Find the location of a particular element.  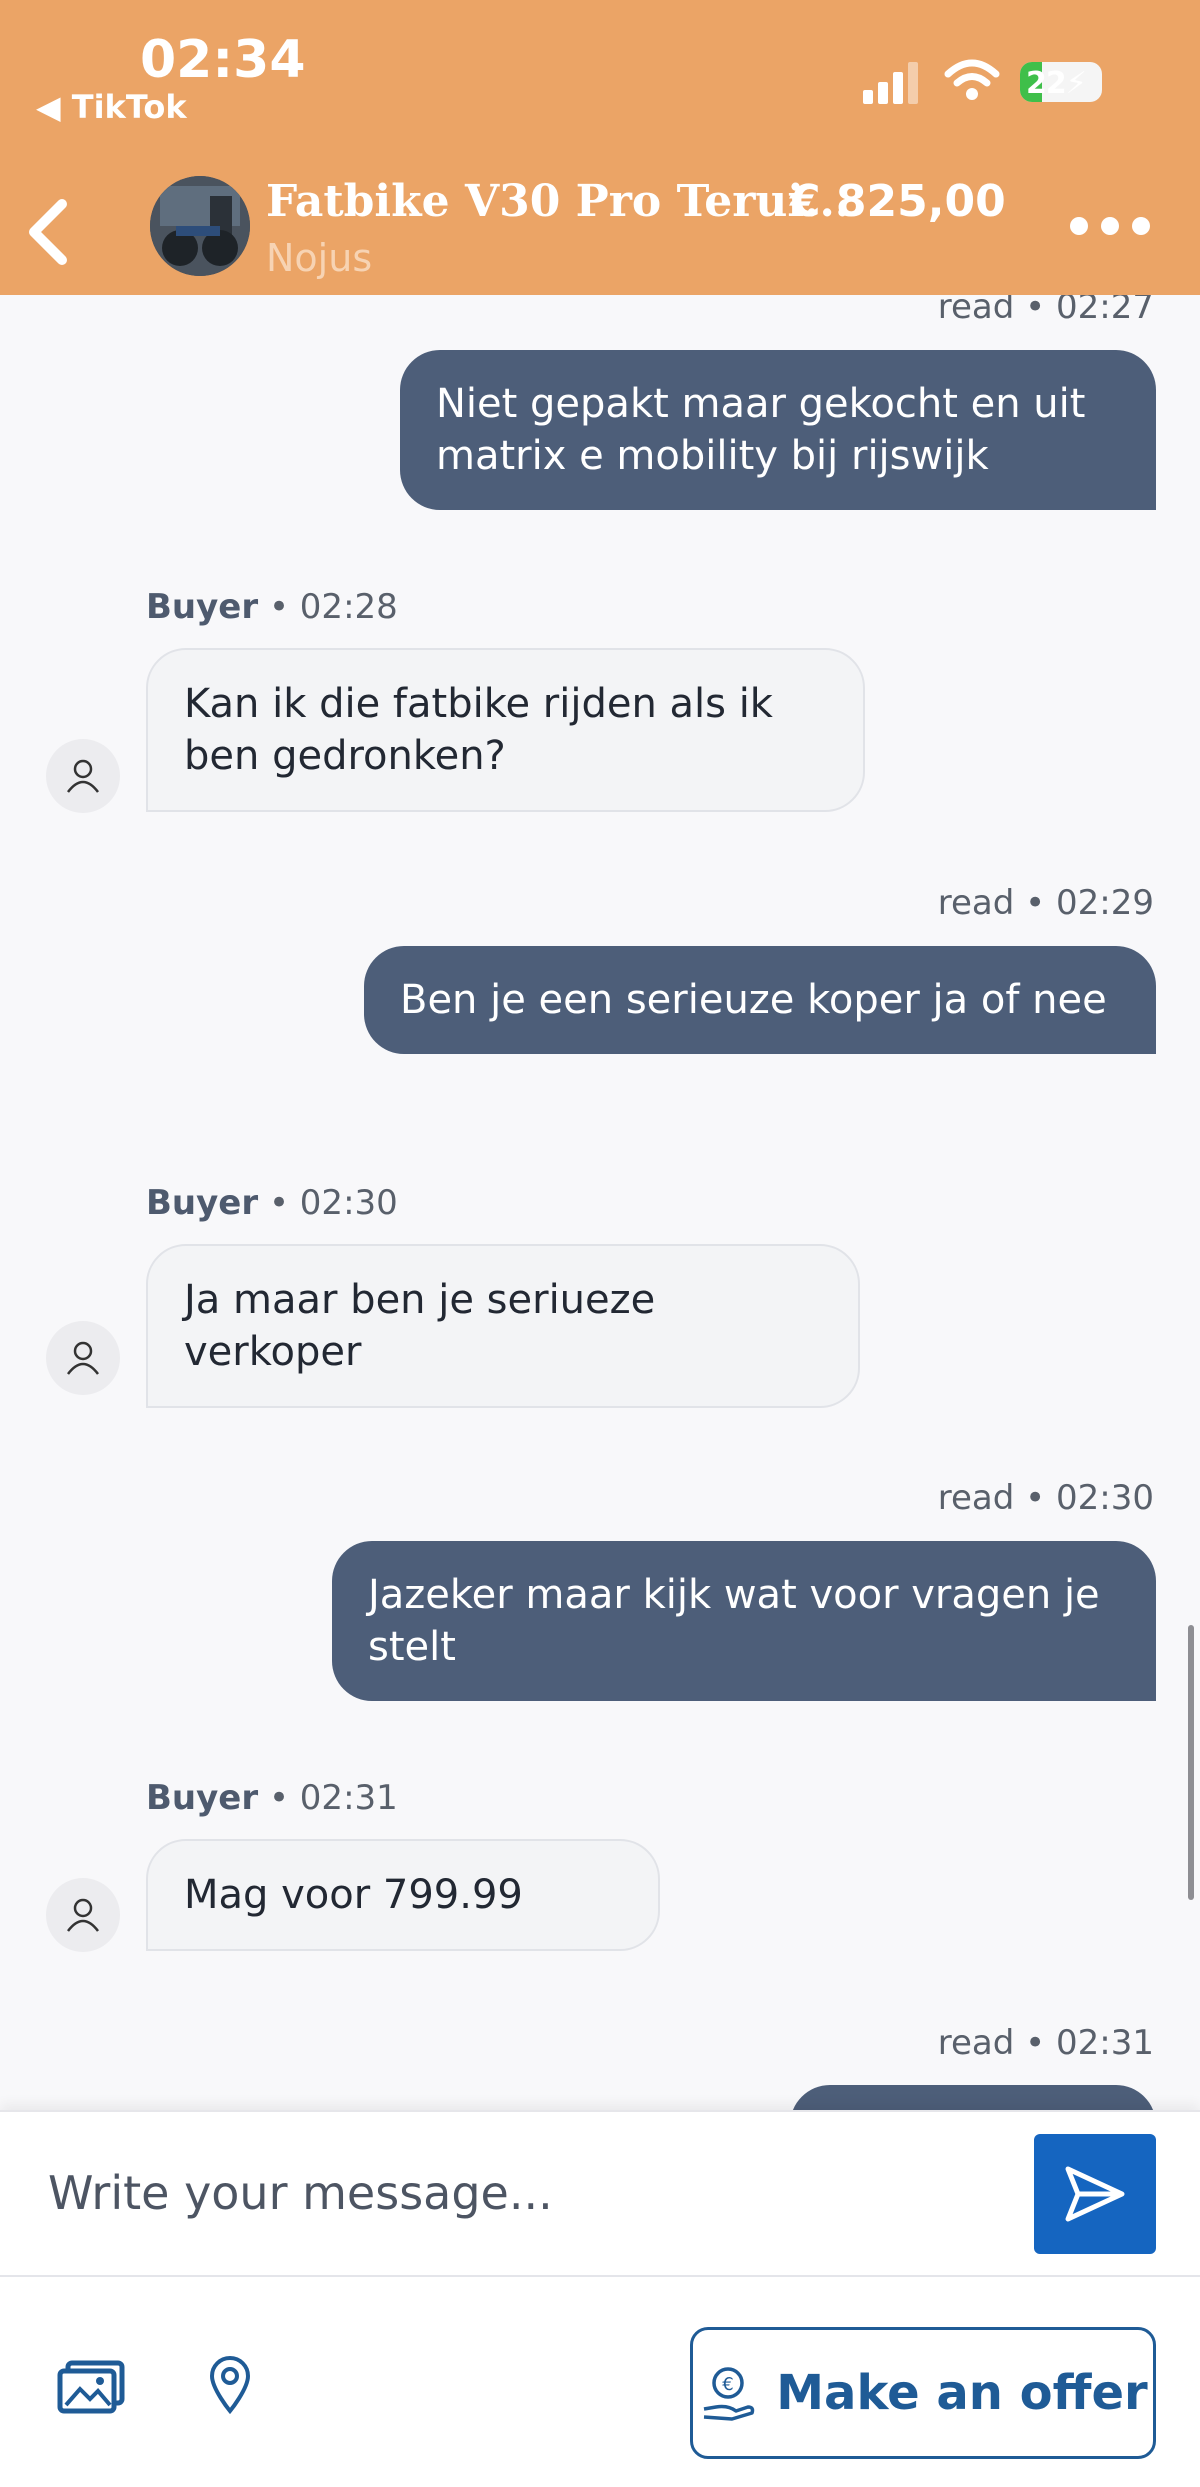

battery-icon: 22⚡ is located at coordinates (1061, 82).